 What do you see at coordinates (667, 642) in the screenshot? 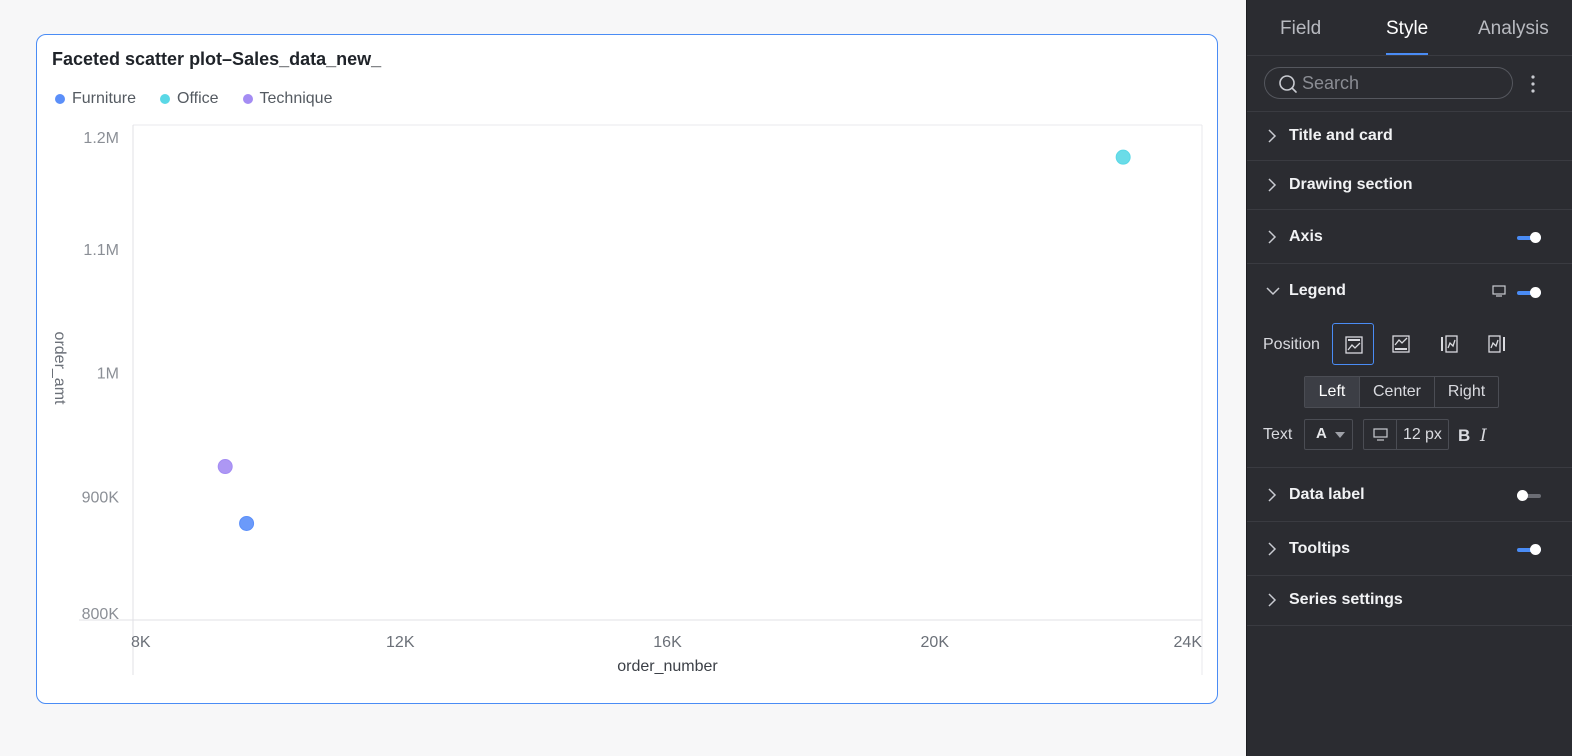
I see `x-tick-label: 16K` at bounding box center [667, 642].